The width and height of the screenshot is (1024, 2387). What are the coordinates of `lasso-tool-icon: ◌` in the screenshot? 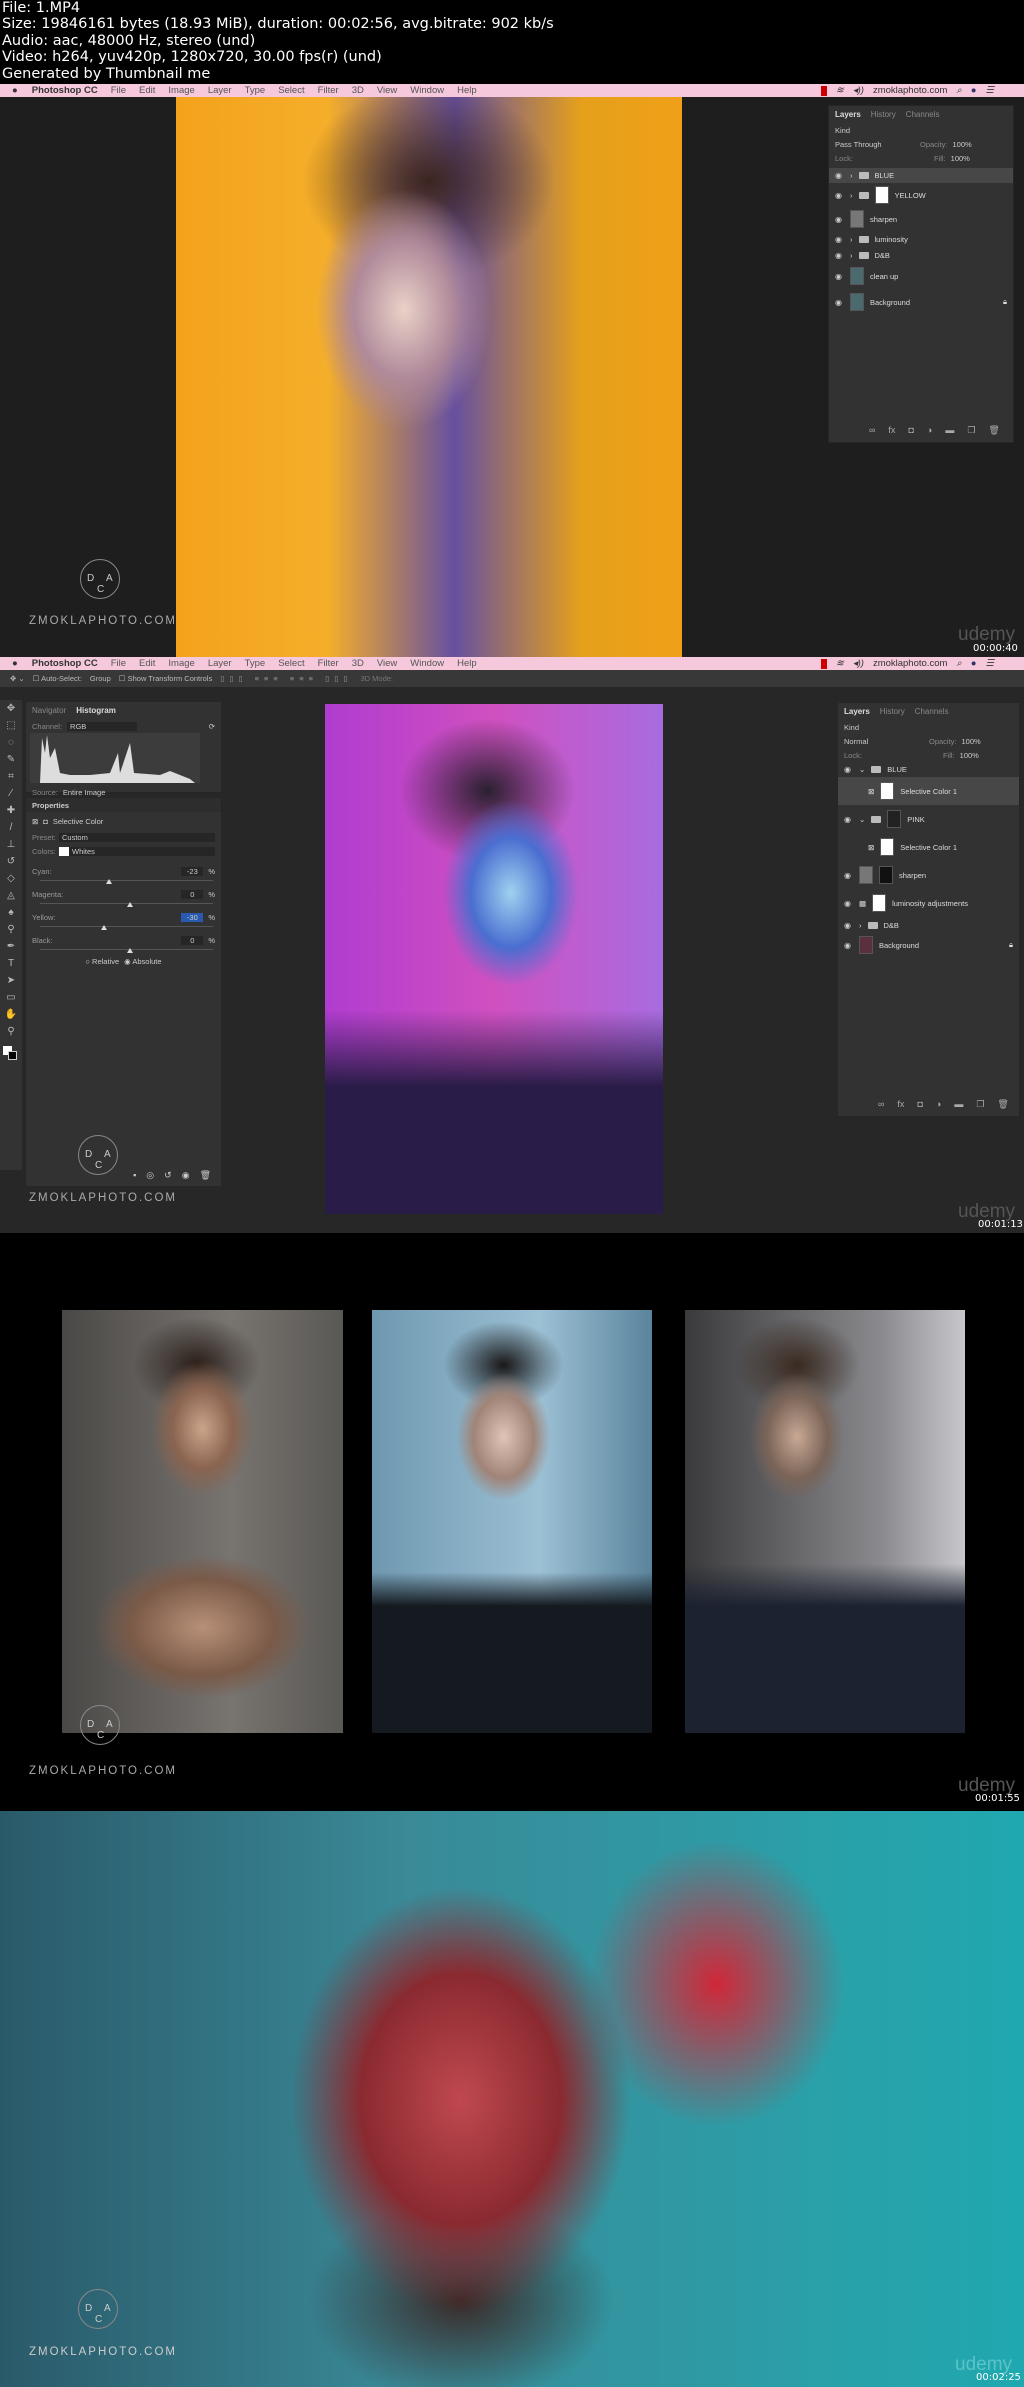 It's located at (11, 744).